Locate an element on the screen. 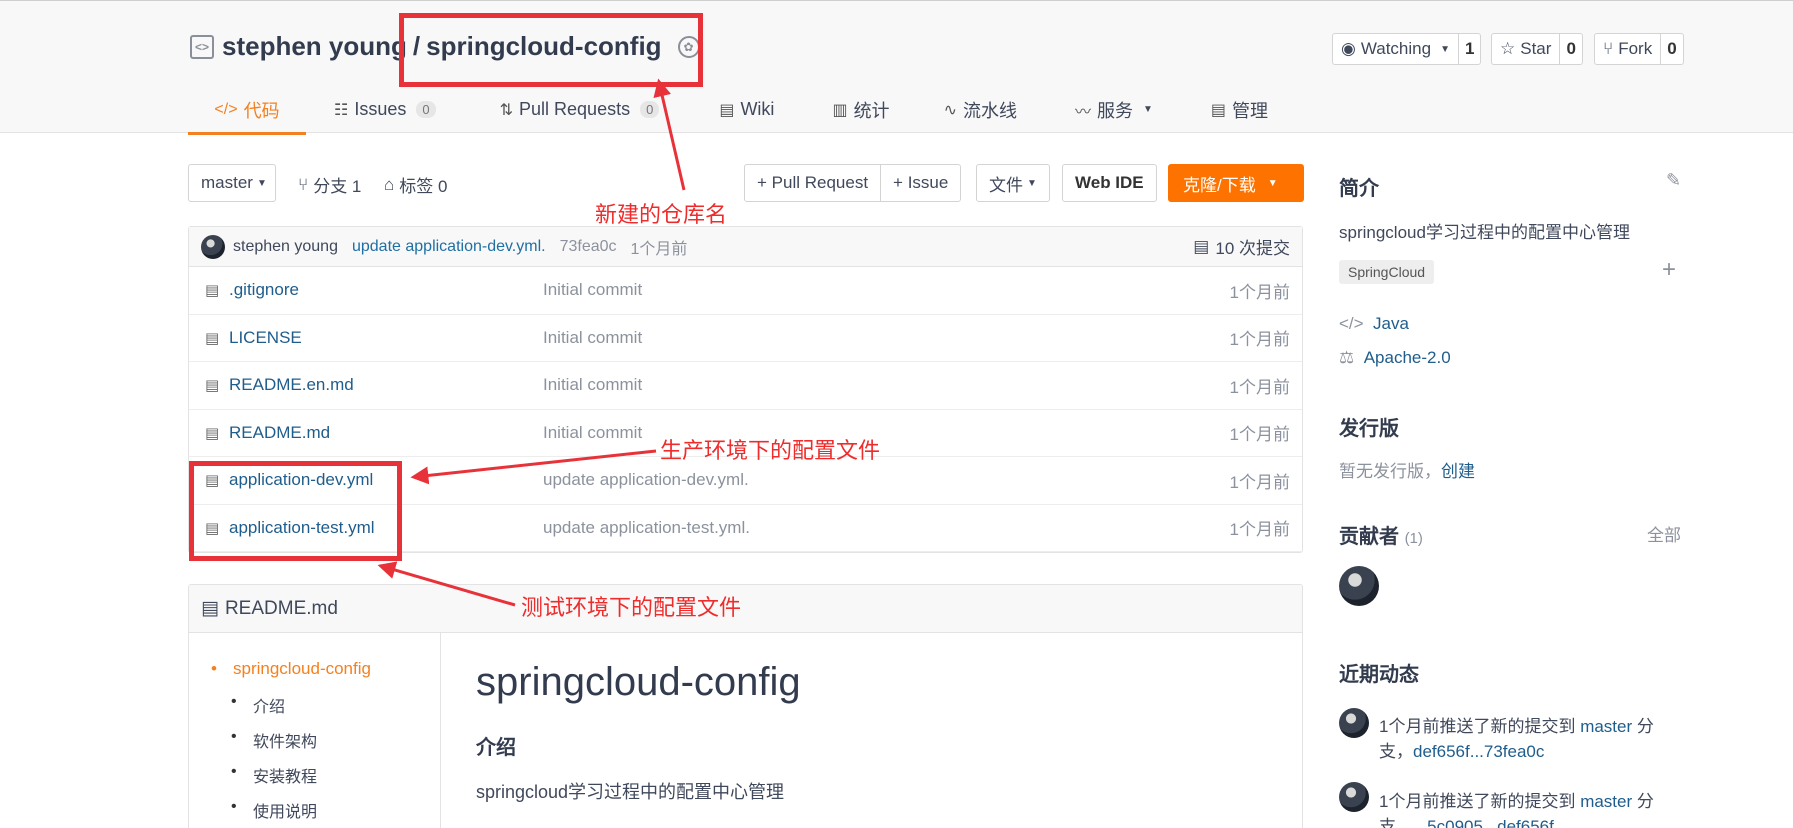 Image resolution: width=1793 pixels, height=828 pixels. create-group: + Pull Request + Issue is located at coordinates (853, 183).